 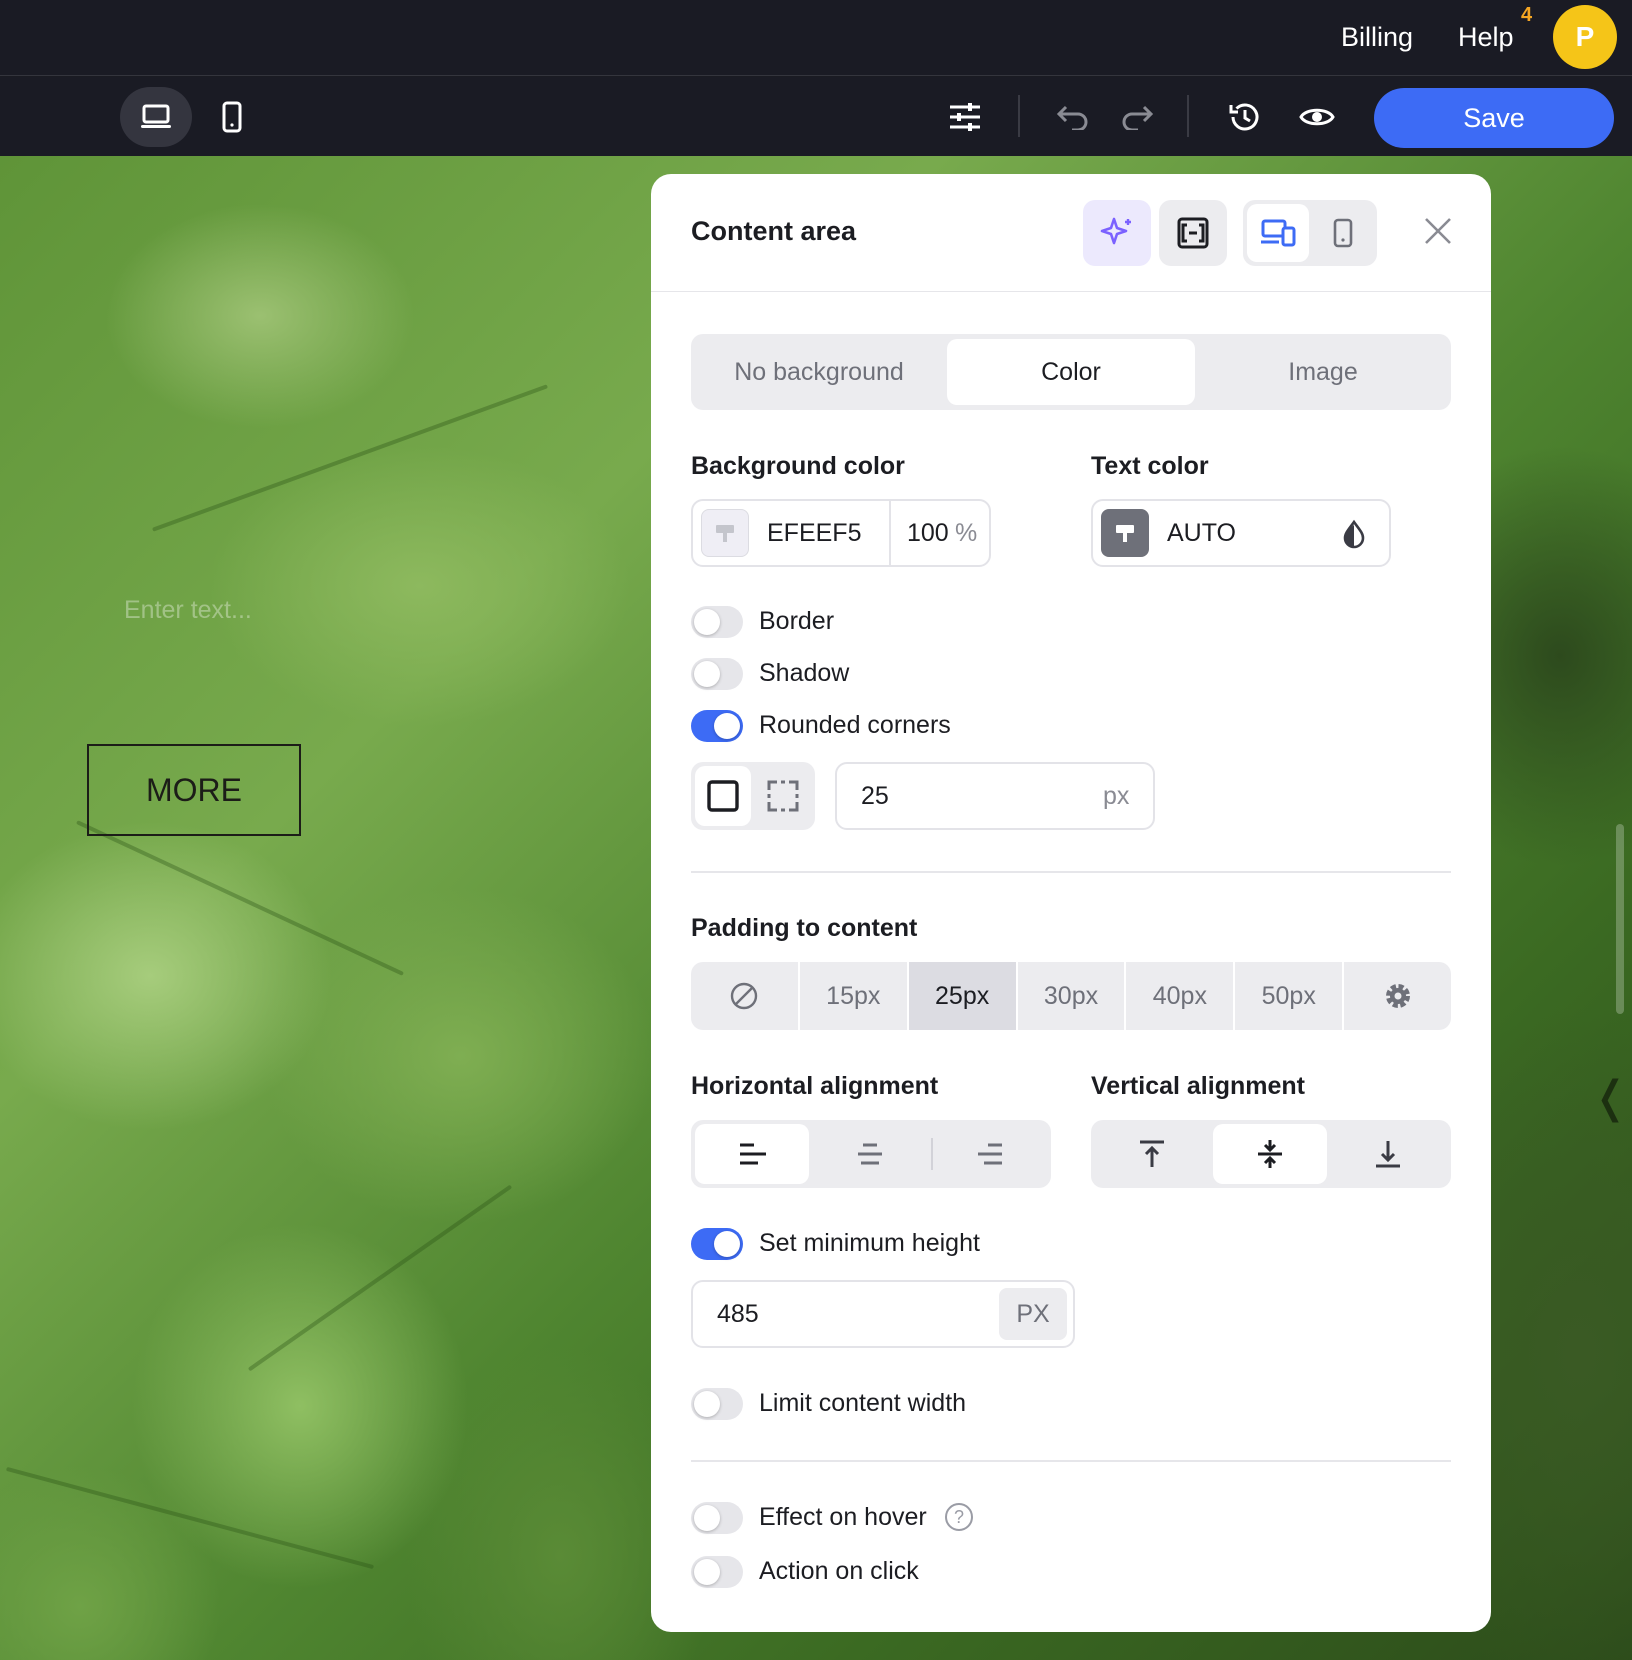 What do you see at coordinates (1486, 37) in the screenshot?
I see `help-link: Help` at bounding box center [1486, 37].